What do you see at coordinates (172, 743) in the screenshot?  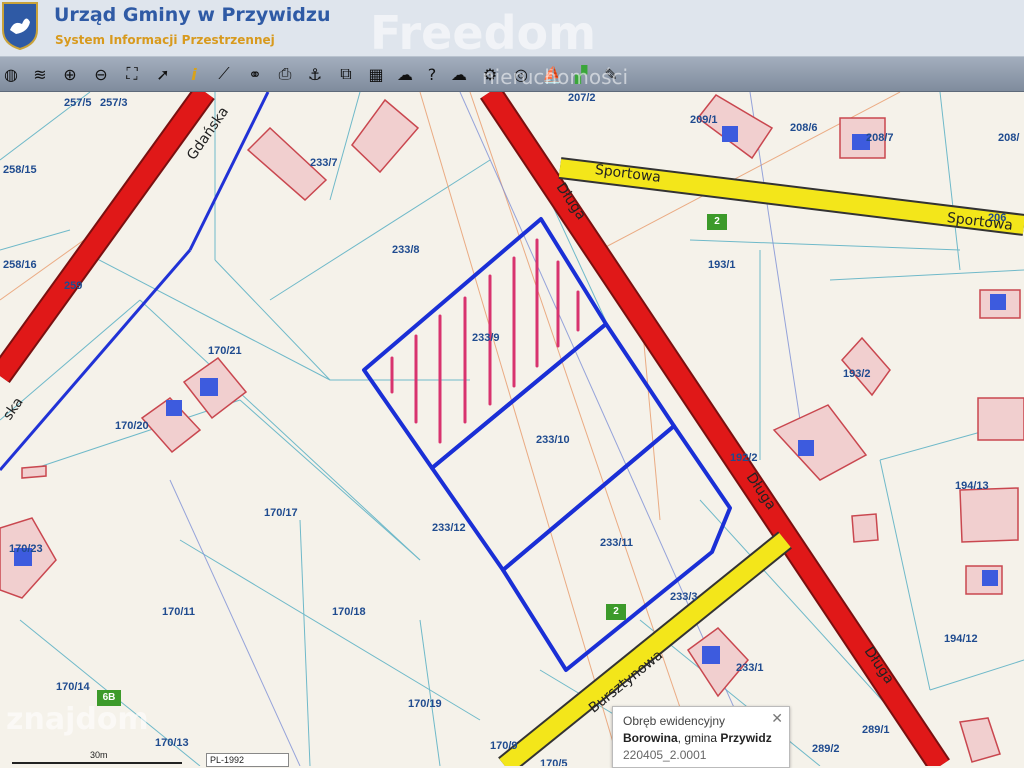 I see `parcel-label: 170/13` at bounding box center [172, 743].